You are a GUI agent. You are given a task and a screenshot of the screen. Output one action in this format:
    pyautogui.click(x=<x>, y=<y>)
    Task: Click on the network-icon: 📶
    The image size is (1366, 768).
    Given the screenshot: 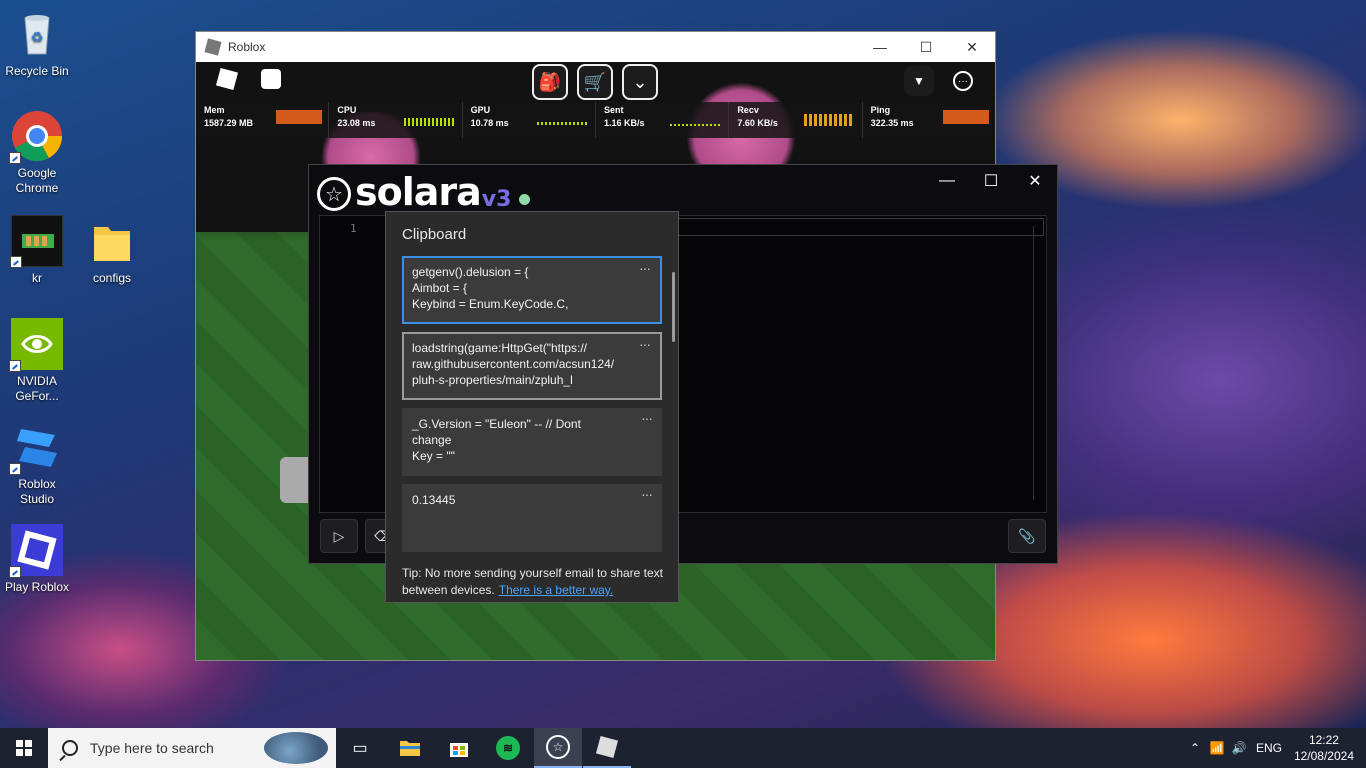 What is the action you would take?
    pyautogui.click(x=1217, y=748)
    